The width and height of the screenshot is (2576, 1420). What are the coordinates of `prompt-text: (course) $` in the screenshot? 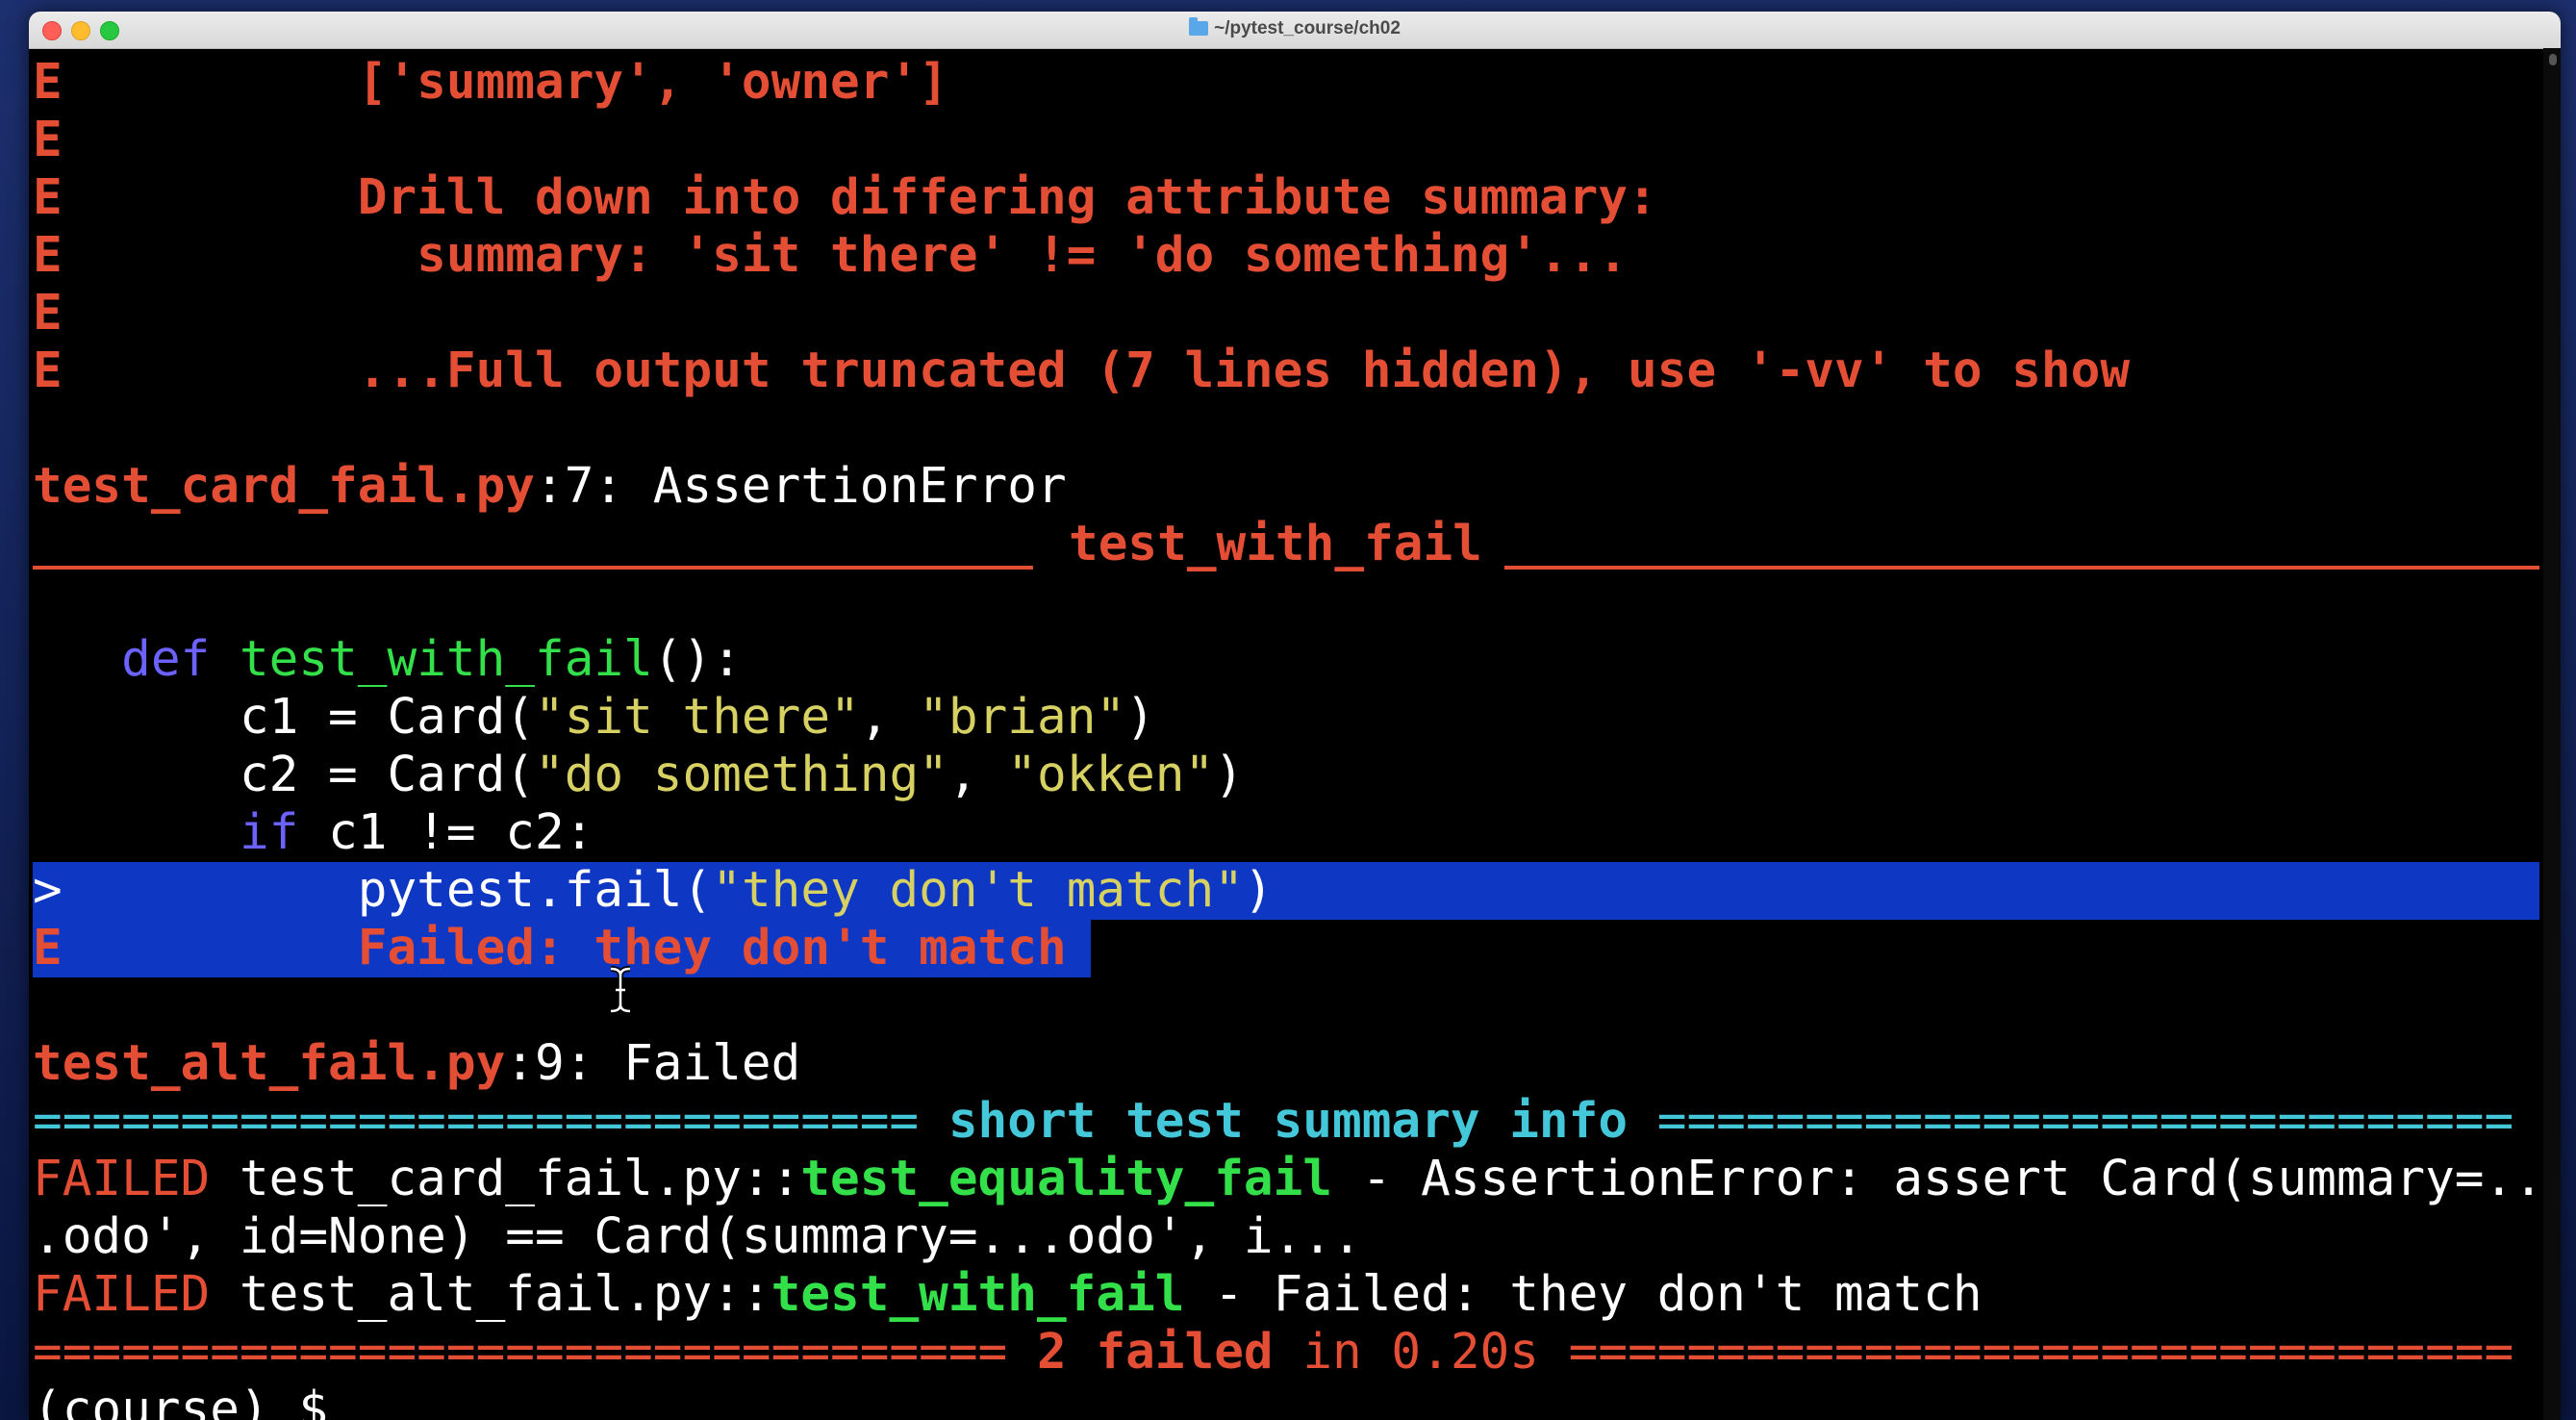 It's located at (196, 1401).